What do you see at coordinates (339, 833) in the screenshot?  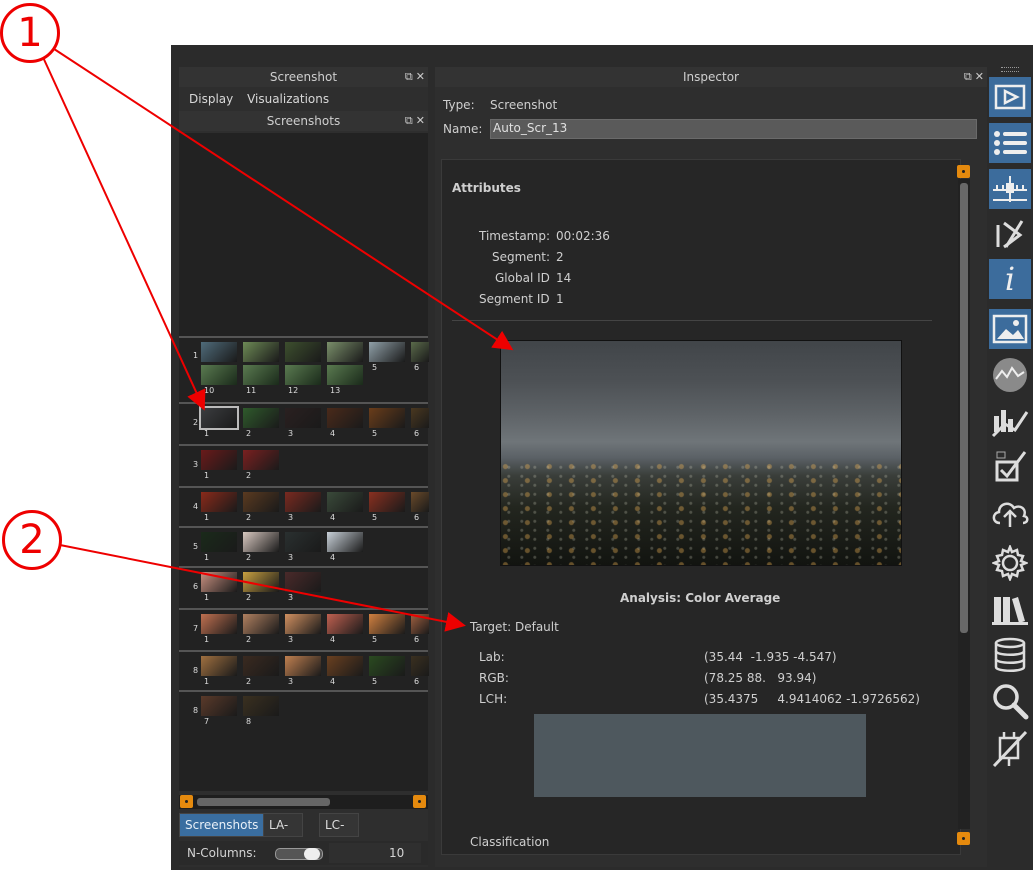 I see `tab-lc-view: LC-View` at bounding box center [339, 833].